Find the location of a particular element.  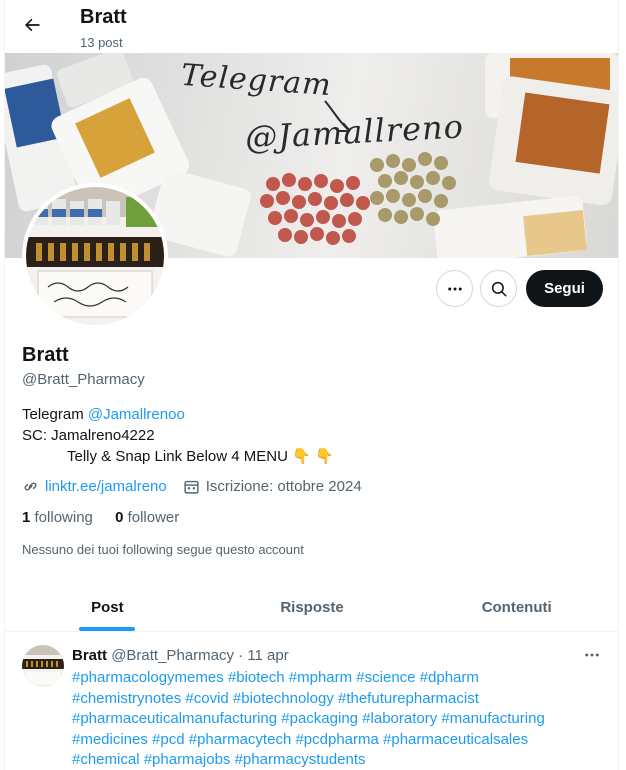

post-date: 11 apr is located at coordinates (267, 655).